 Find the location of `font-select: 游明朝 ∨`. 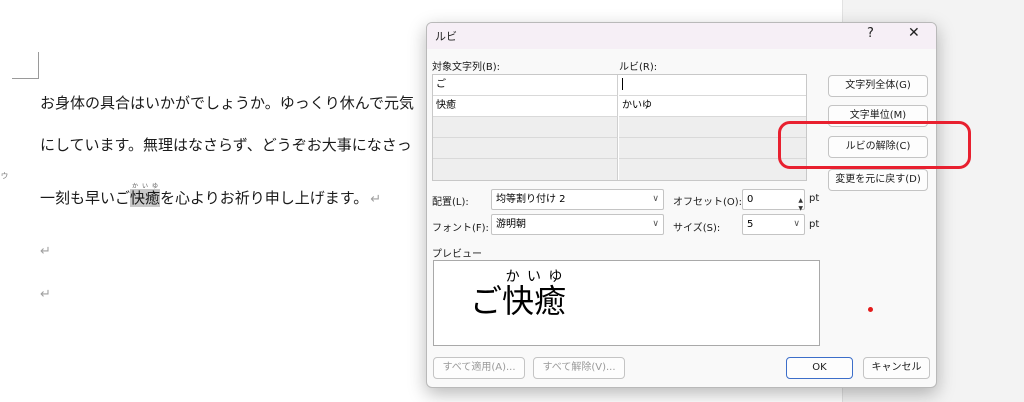

font-select: 游明朝 ∨ is located at coordinates (577, 224).